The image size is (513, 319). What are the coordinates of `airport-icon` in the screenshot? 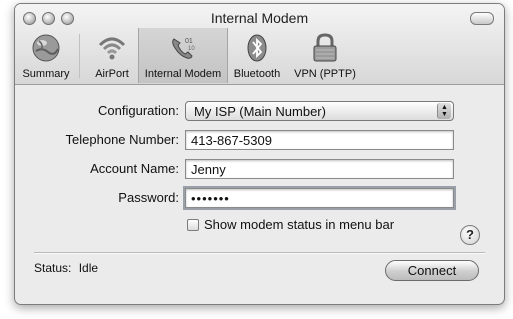 It's located at (112, 48).